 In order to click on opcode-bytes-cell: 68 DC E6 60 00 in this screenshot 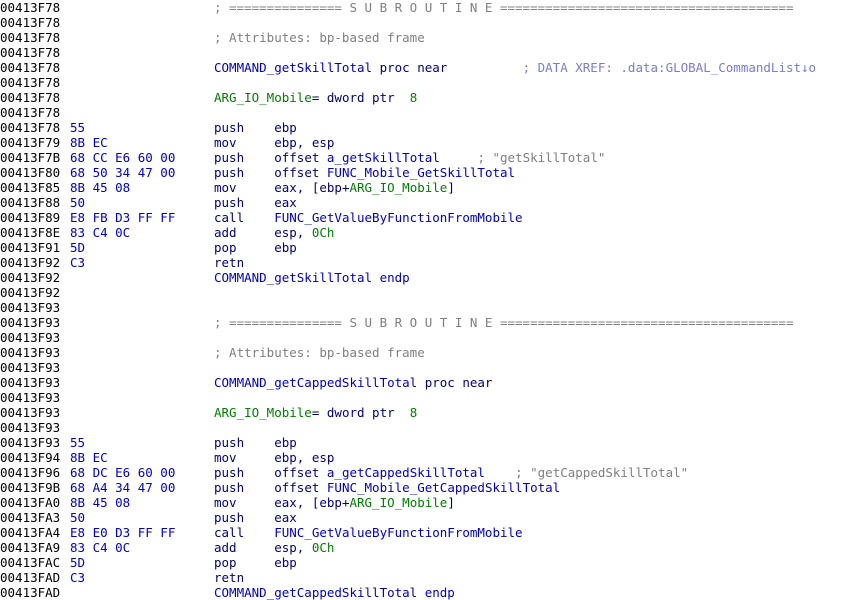, I will do `click(123, 472)`.